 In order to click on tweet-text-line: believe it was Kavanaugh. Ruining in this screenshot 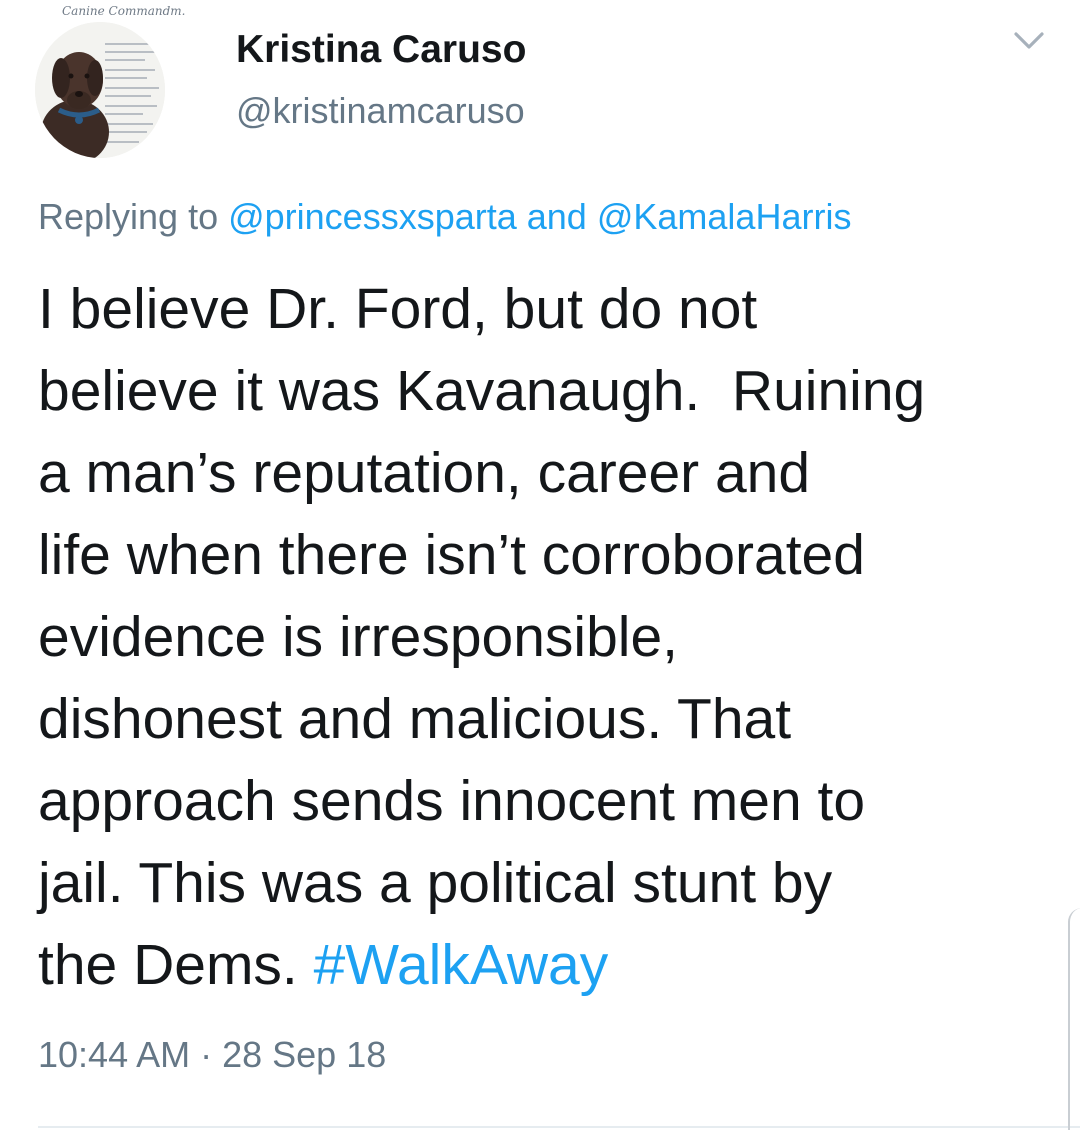, I will do `click(482, 391)`.